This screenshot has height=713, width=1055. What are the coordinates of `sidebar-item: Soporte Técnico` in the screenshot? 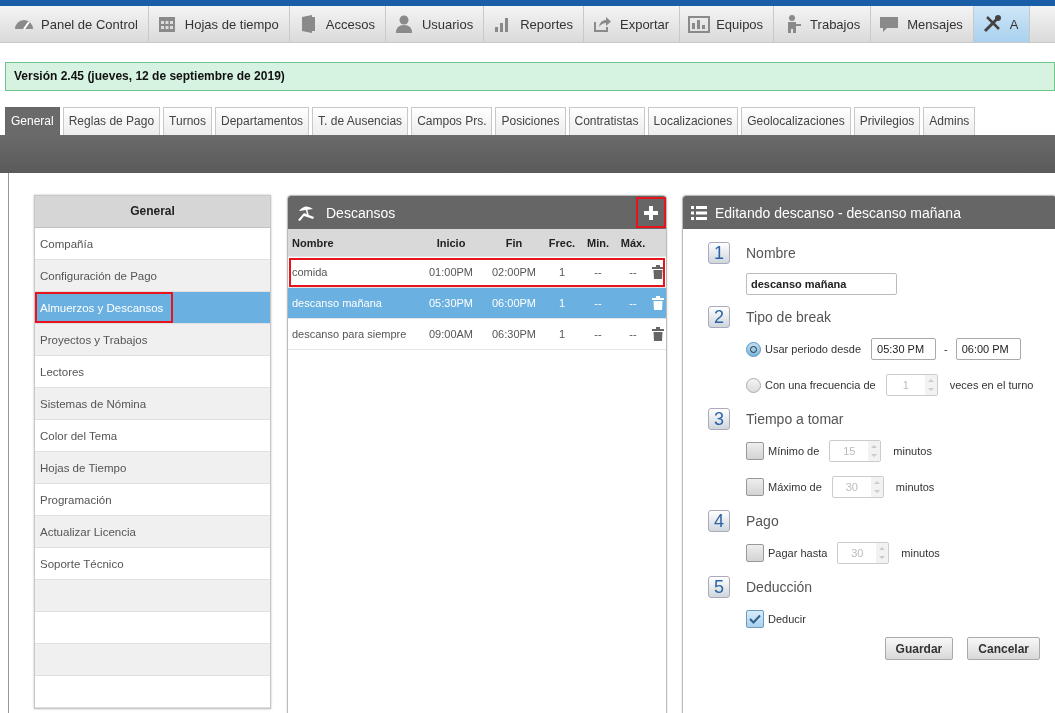 It's located at (152, 564).